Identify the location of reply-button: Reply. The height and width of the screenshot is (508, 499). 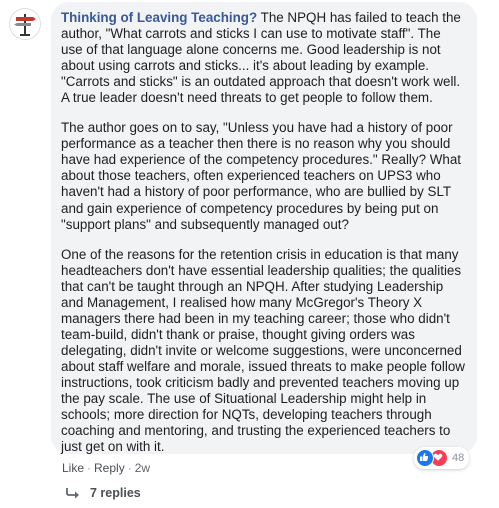
(109, 468).